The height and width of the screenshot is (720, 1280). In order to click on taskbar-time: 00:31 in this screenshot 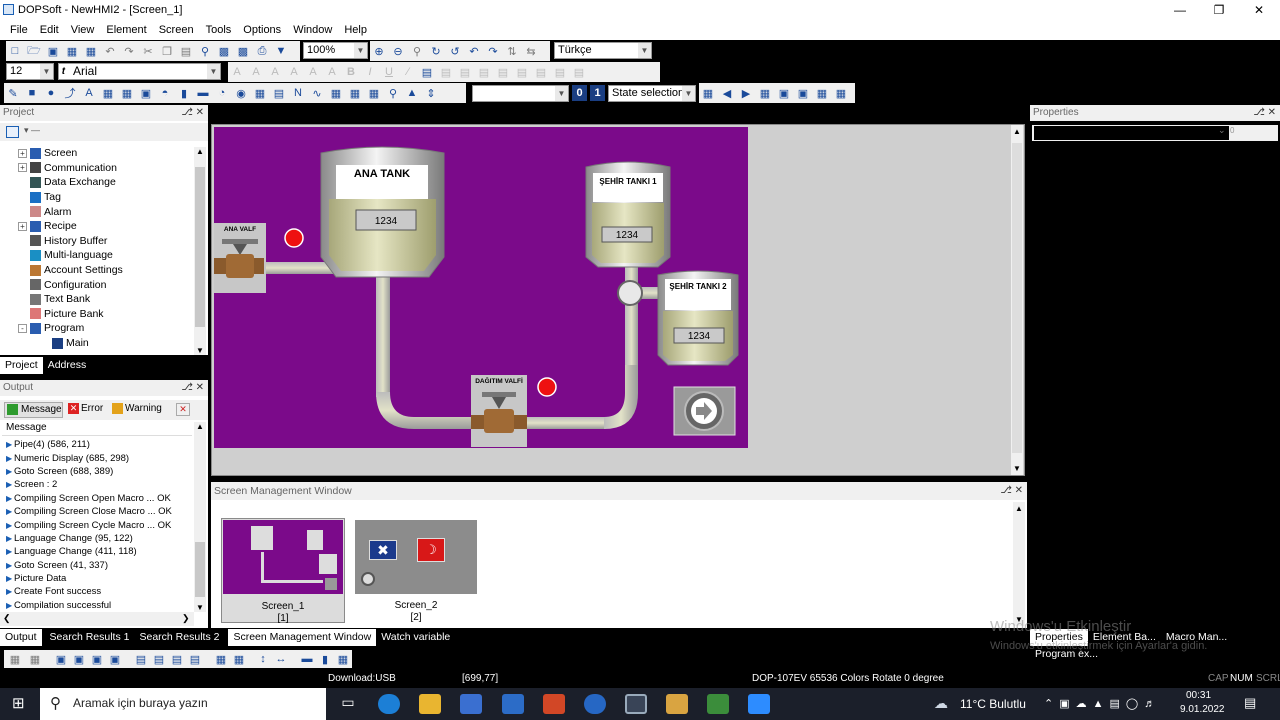, I will do `click(1198, 695)`.